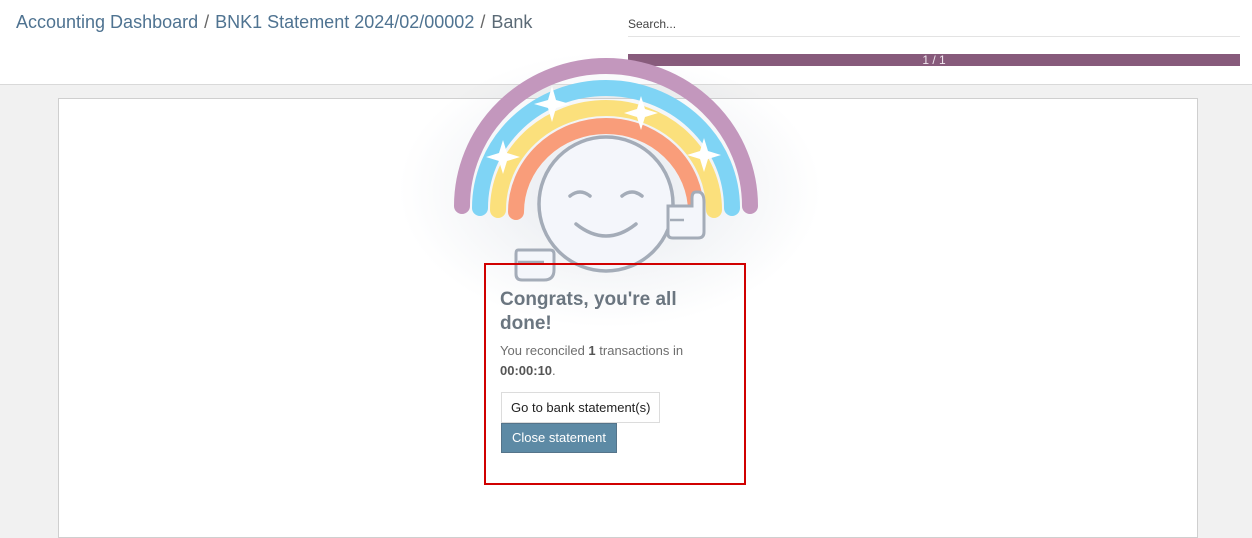 Image resolution: width=1252 pixels, height=538 pixels. I want to click on close-statement-button: Close statement, so click(559, 438).